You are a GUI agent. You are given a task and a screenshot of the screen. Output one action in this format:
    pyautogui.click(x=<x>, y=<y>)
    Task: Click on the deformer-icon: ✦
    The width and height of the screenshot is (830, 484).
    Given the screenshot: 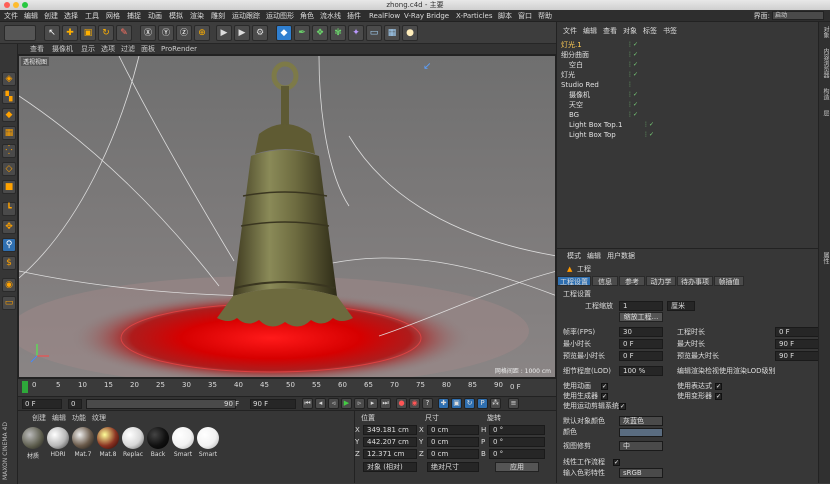 What is the action you would take?
    pyautogui.click(x=356, y=33)
    